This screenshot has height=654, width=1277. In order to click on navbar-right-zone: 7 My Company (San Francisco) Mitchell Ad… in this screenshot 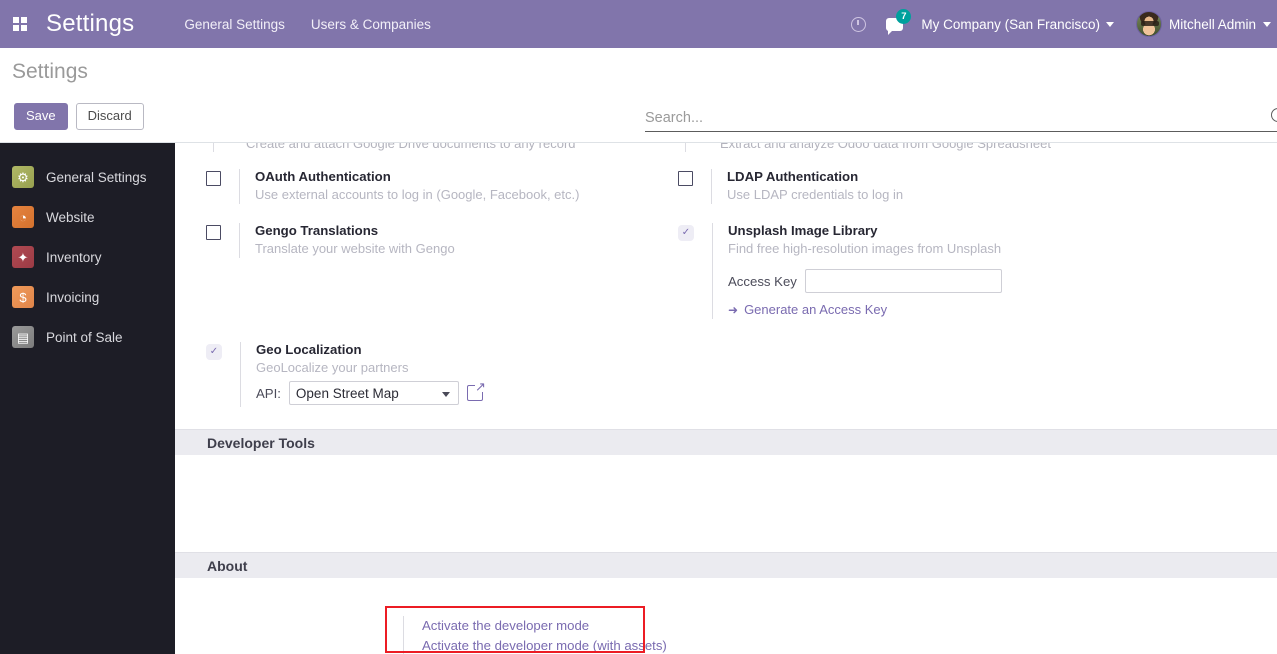, I will do `click(1059, 24)`.